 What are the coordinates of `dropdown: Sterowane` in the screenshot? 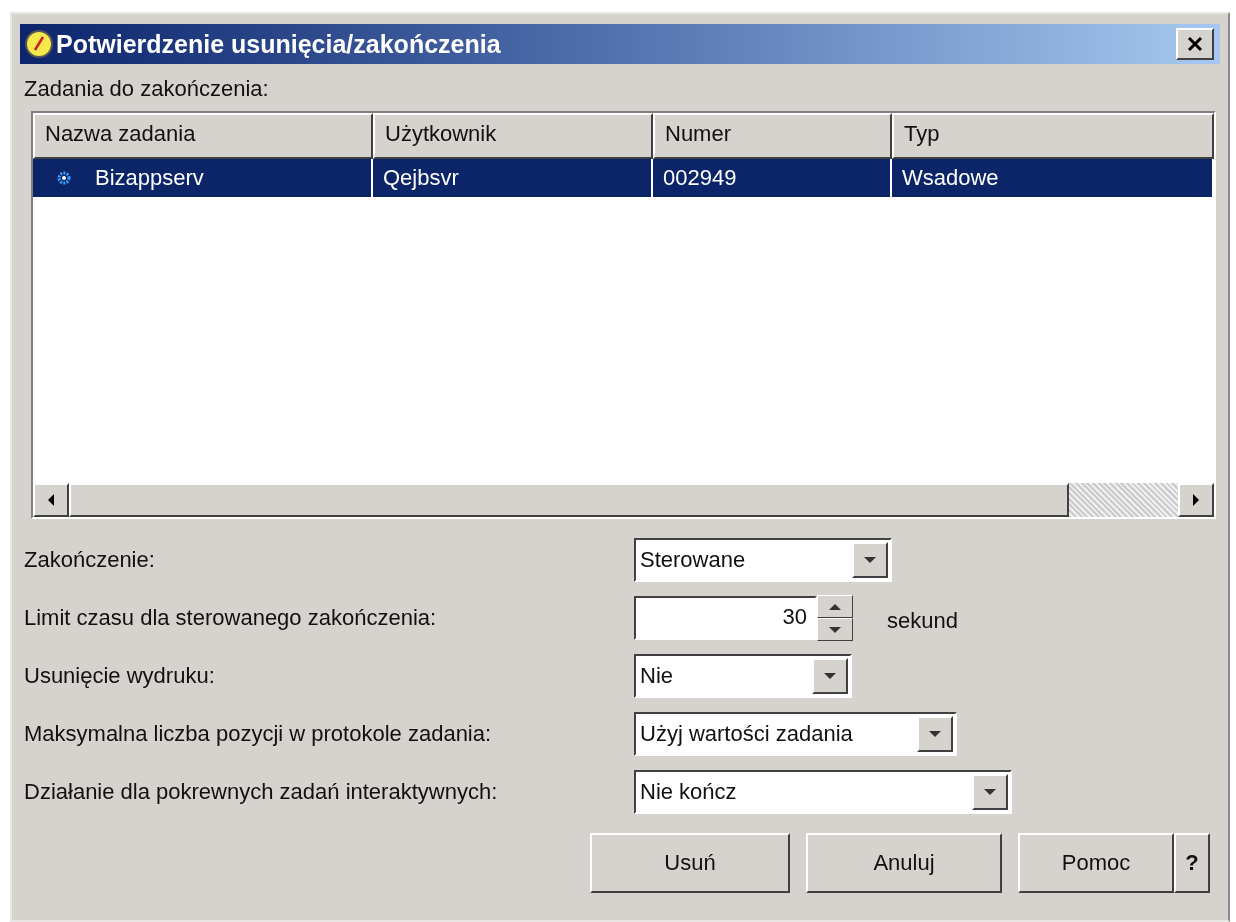 It's located at (763, 560).